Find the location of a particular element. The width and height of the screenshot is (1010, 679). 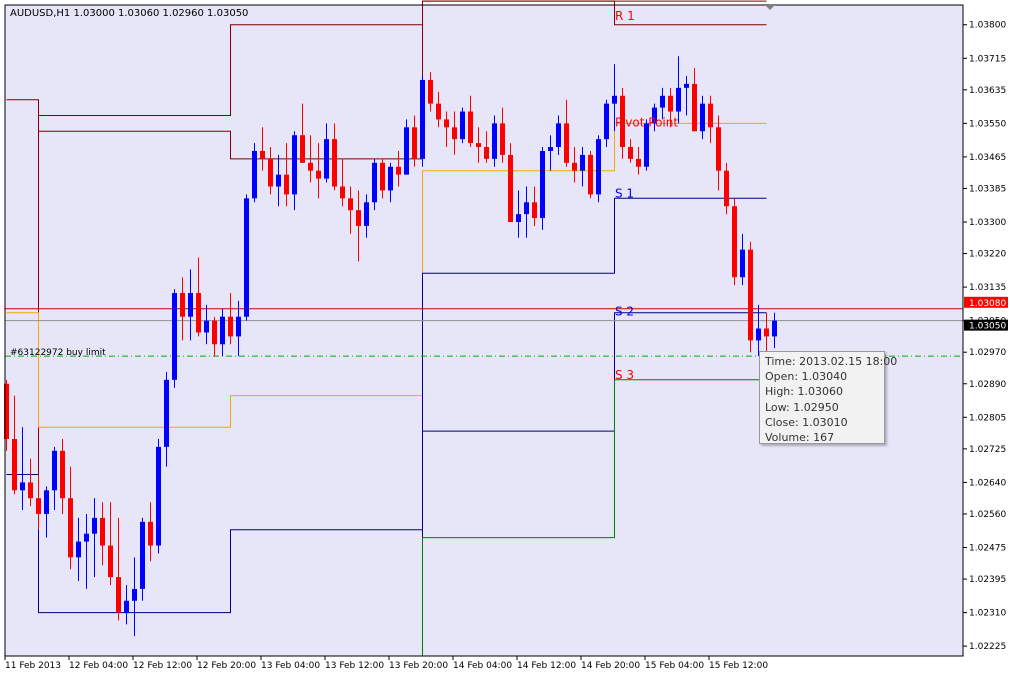

order-label: #63122972 buy limit is located at coordinates (58, 353).